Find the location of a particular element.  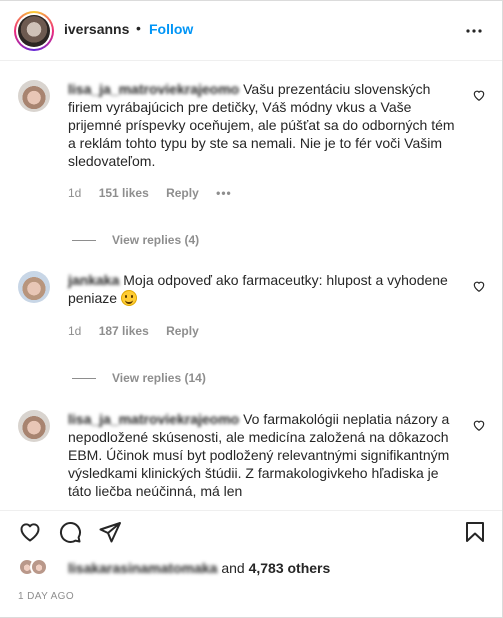

view-replies-button: View replies (4) is located at coordinates (135, 240).